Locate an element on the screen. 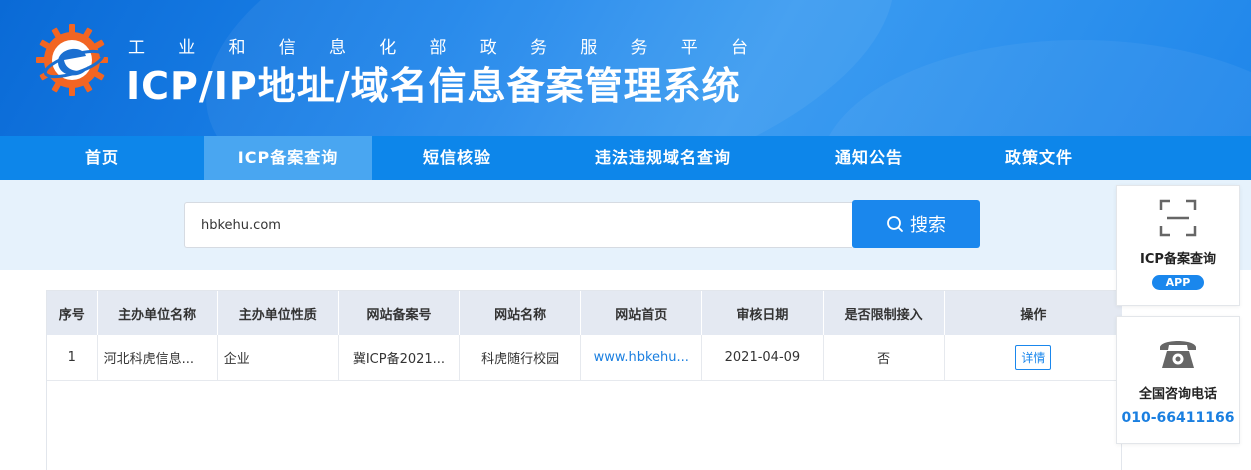  main-nav: 首页 ICP备案查询 短信核验 违法违规域名查询 通知公告 政策文件 is located at coordinates (625, 158).